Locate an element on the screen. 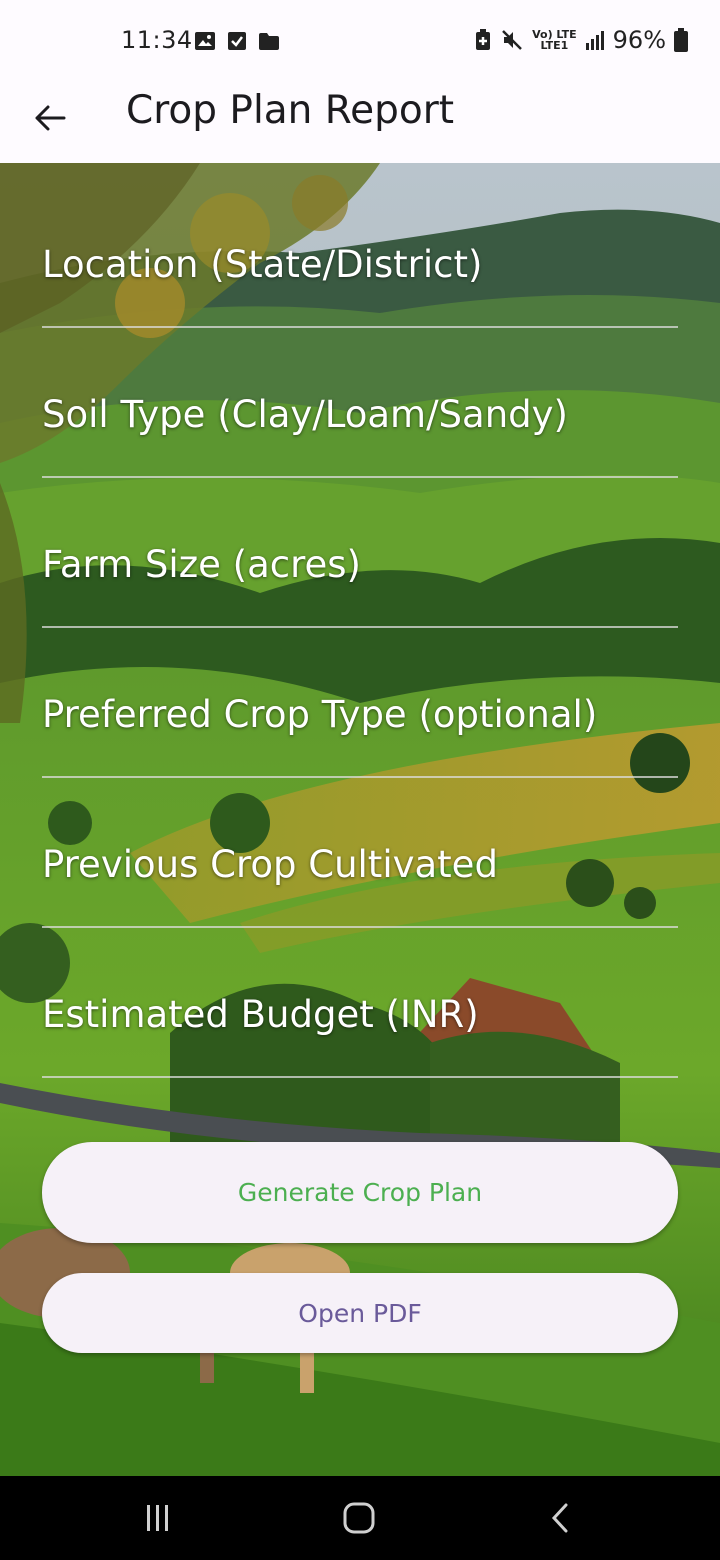  status-icons-left is located at coordinates (237, 41).